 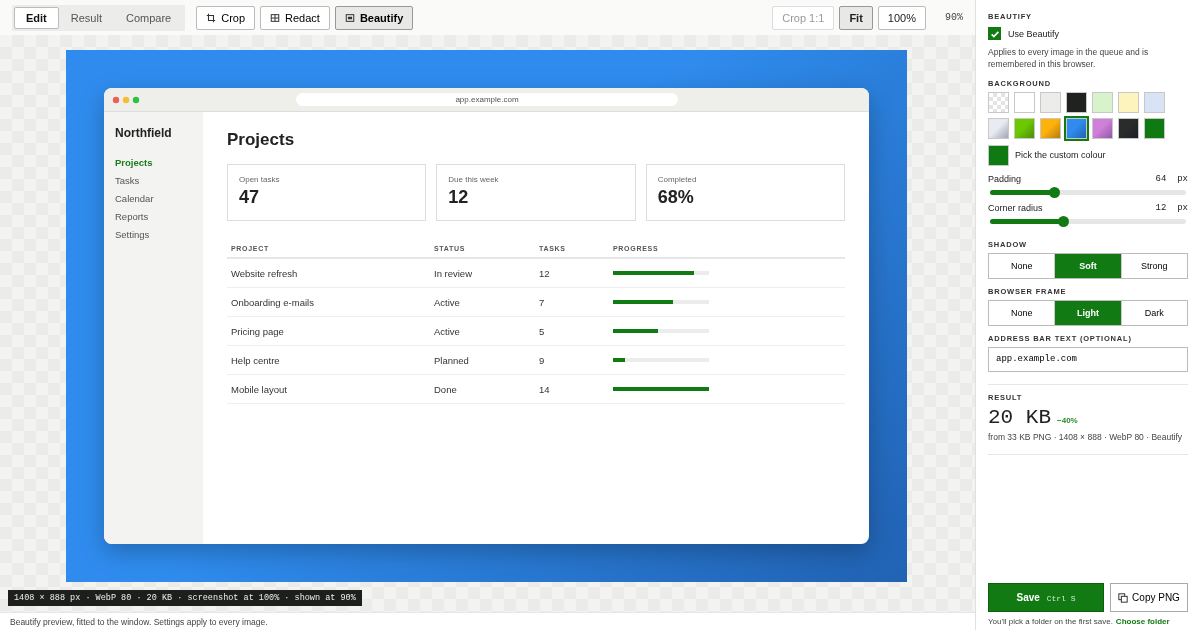 I want to click on checkbox-label: Use Beautify, so click(x=1034, y=33).